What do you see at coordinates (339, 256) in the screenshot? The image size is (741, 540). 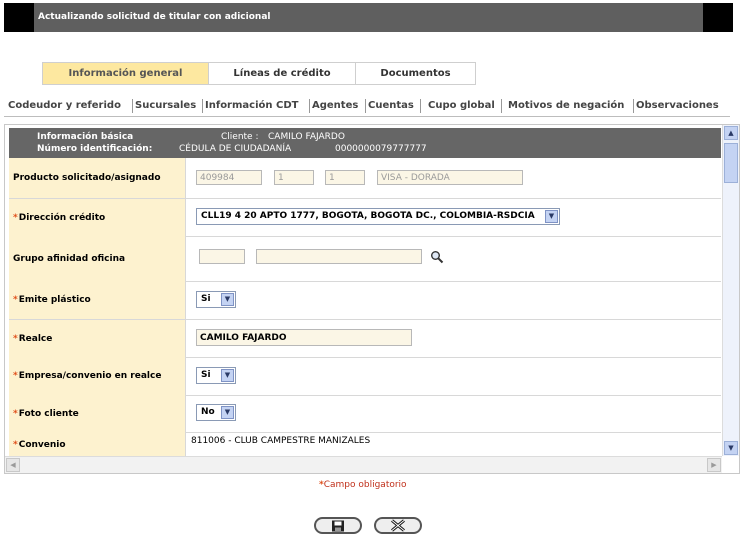 I see `grupo-name-field` at bounding box center [339, 256].